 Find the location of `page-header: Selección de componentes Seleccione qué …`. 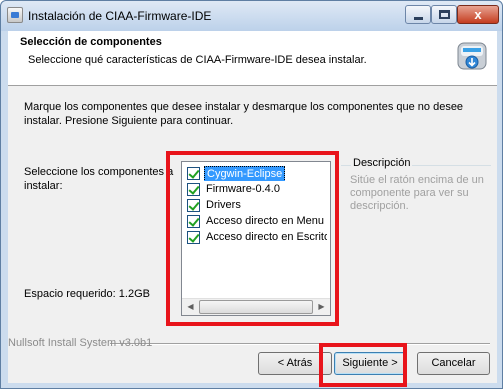

page-header: Selección de componentes Seleccione qué … is located at coordinates (252, 58).